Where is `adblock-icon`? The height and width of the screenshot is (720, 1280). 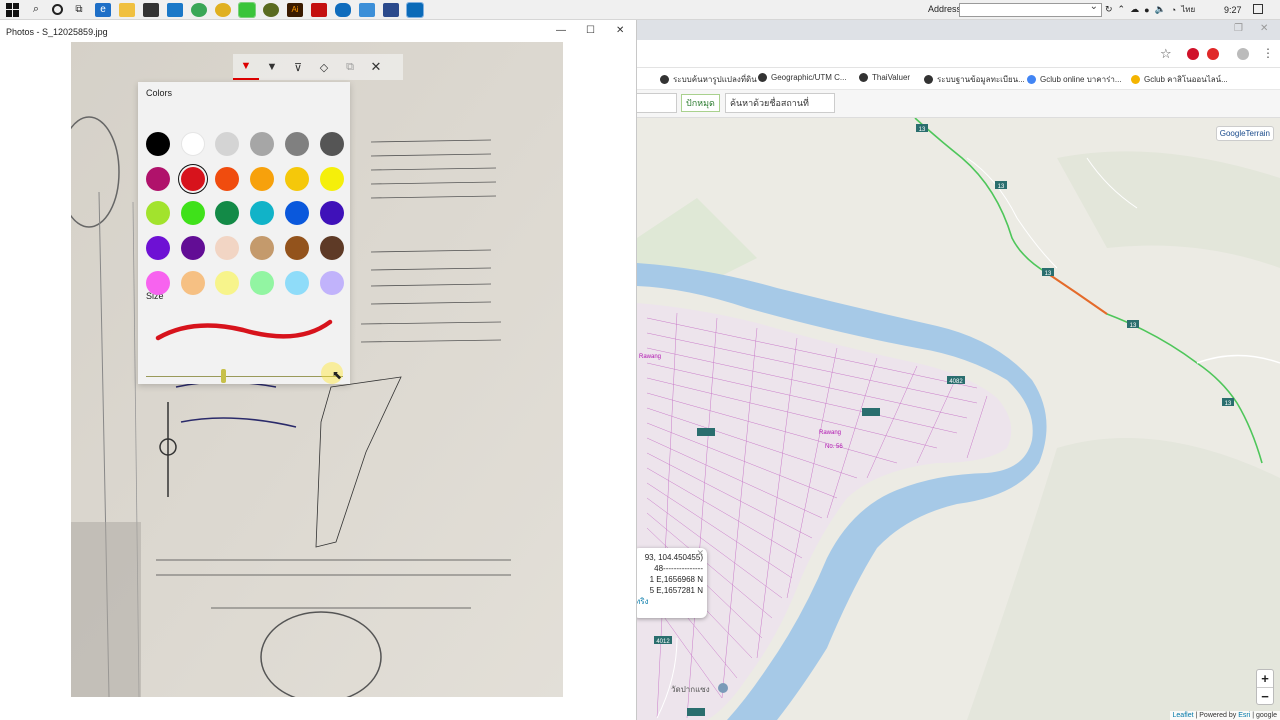
adblock-icon is located at coordinates (1213, 54).